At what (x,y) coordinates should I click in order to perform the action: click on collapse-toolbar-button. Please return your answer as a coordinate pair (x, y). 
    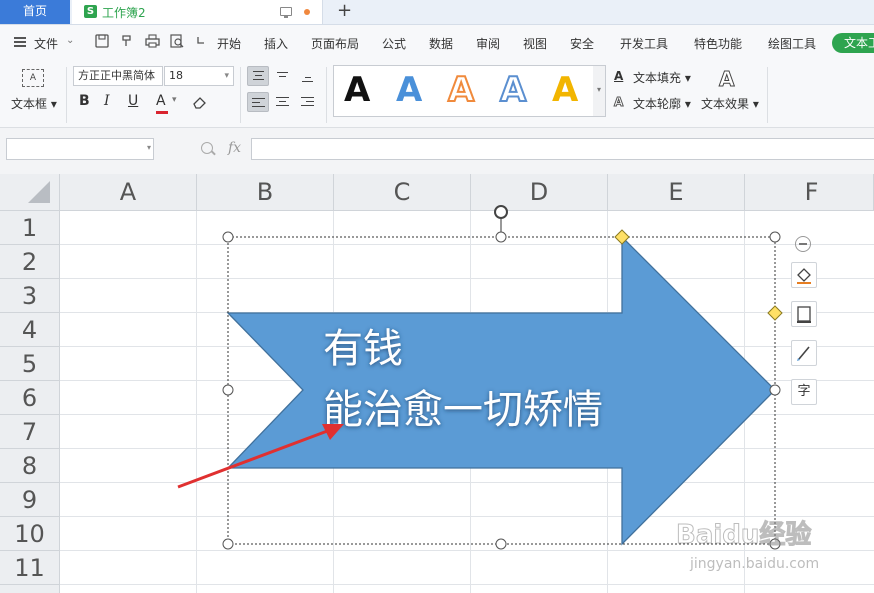
    Looking at the image, I should click on (803, 244).